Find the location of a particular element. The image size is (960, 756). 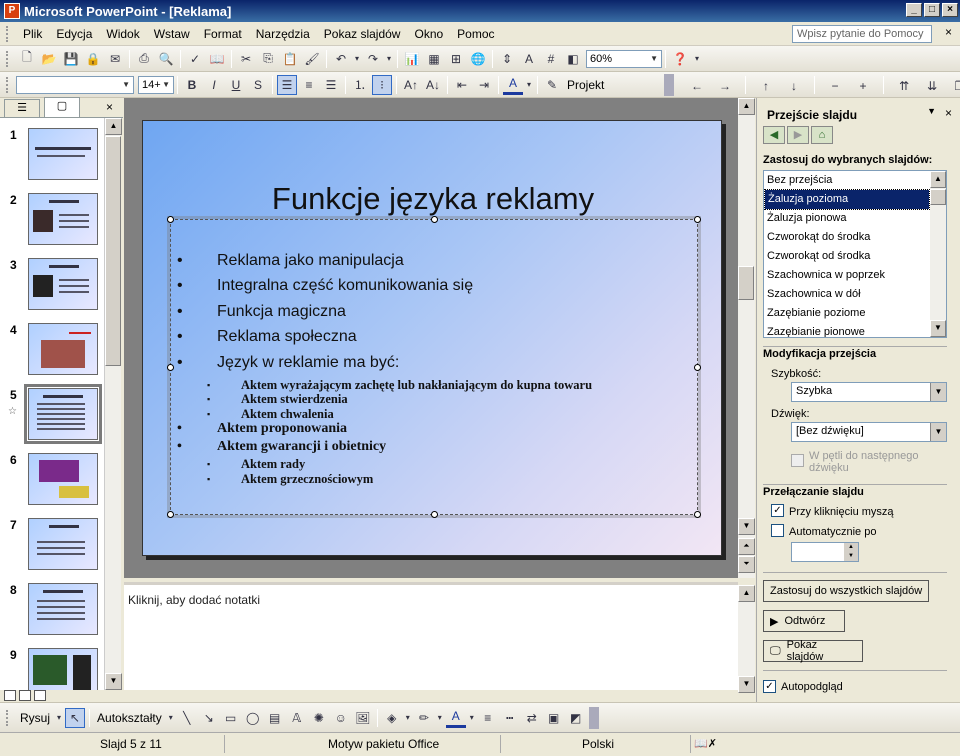

spelling-icon: ✓ is located at coordinates (195, 59).